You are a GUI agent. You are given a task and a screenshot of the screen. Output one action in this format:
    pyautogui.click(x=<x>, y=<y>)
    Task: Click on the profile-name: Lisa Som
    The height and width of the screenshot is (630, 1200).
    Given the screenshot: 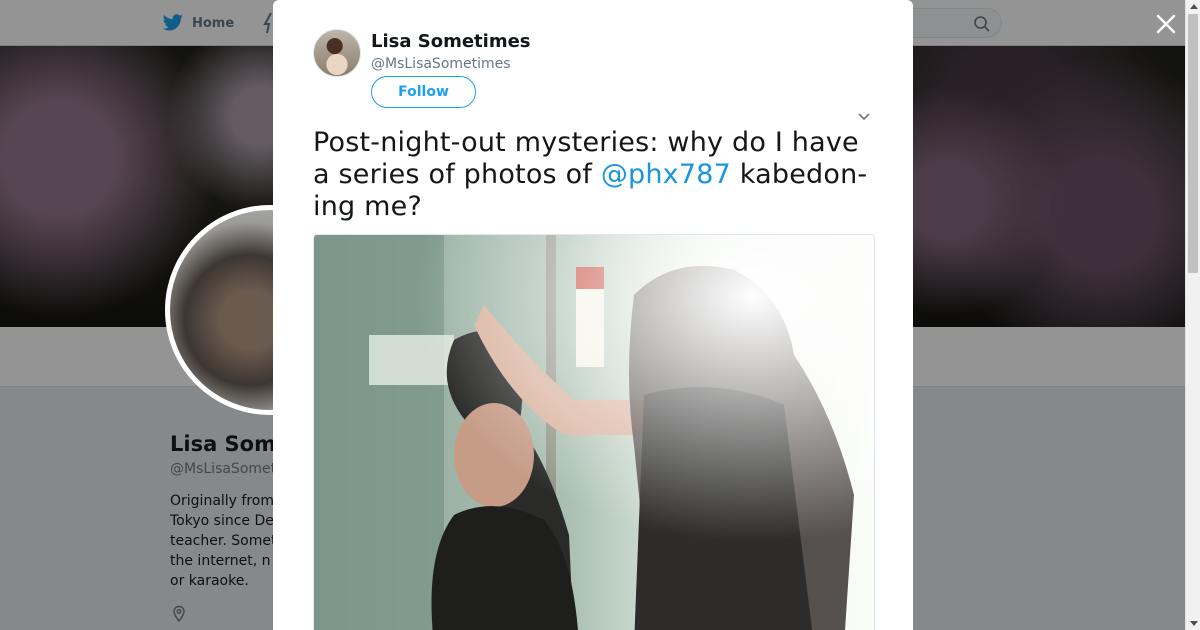 What is the action you would take?
    pyautogui.click(x=223, y=444)
    